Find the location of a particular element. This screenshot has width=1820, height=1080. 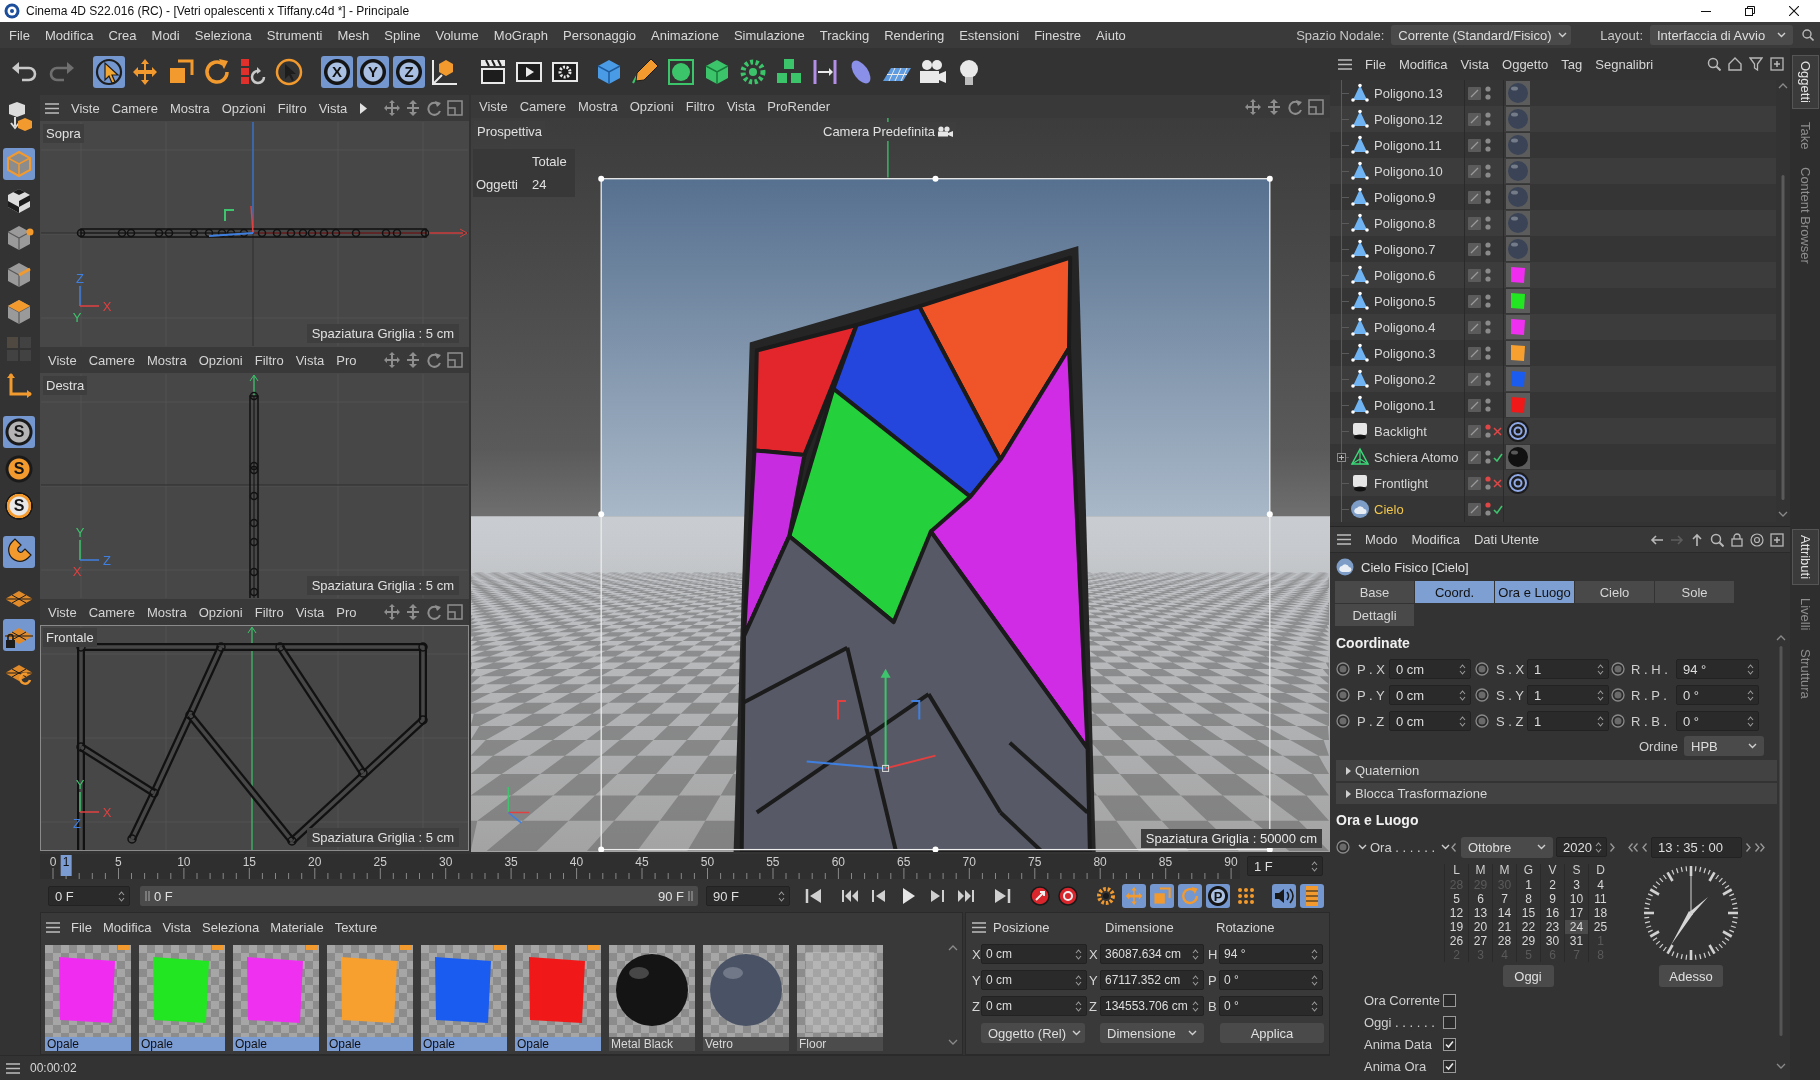

filter-icon is located at coordinates (1756, 64).